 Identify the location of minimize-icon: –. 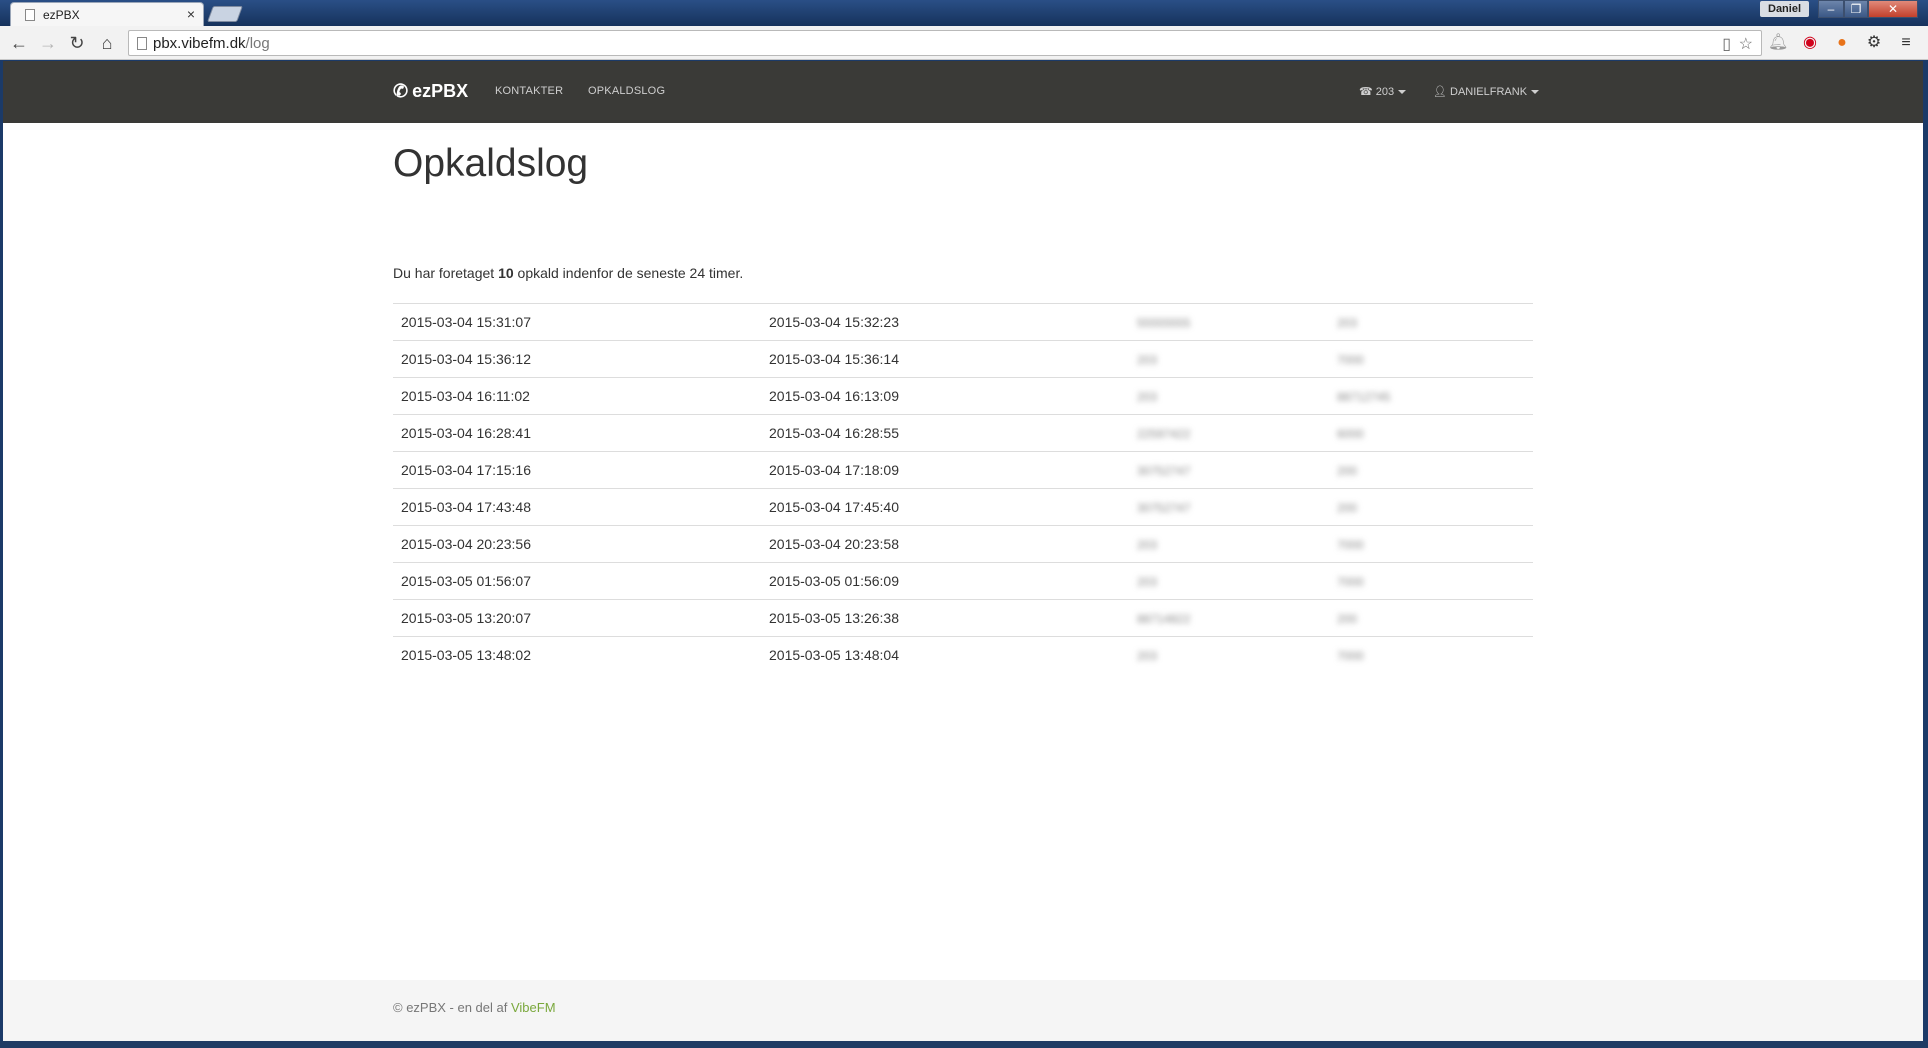
(1831, 9).